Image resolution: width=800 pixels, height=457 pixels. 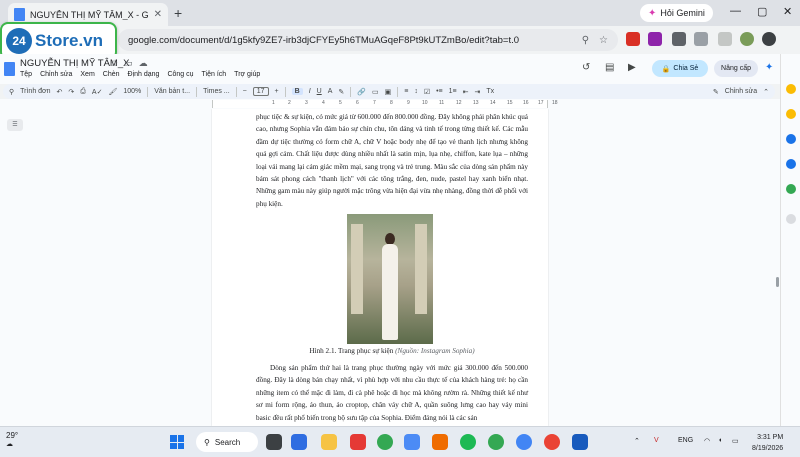 What do you see at coordinates (9, 69) in the screenshot?
I see `docs-home-icon` at bounding box center [9, 69].